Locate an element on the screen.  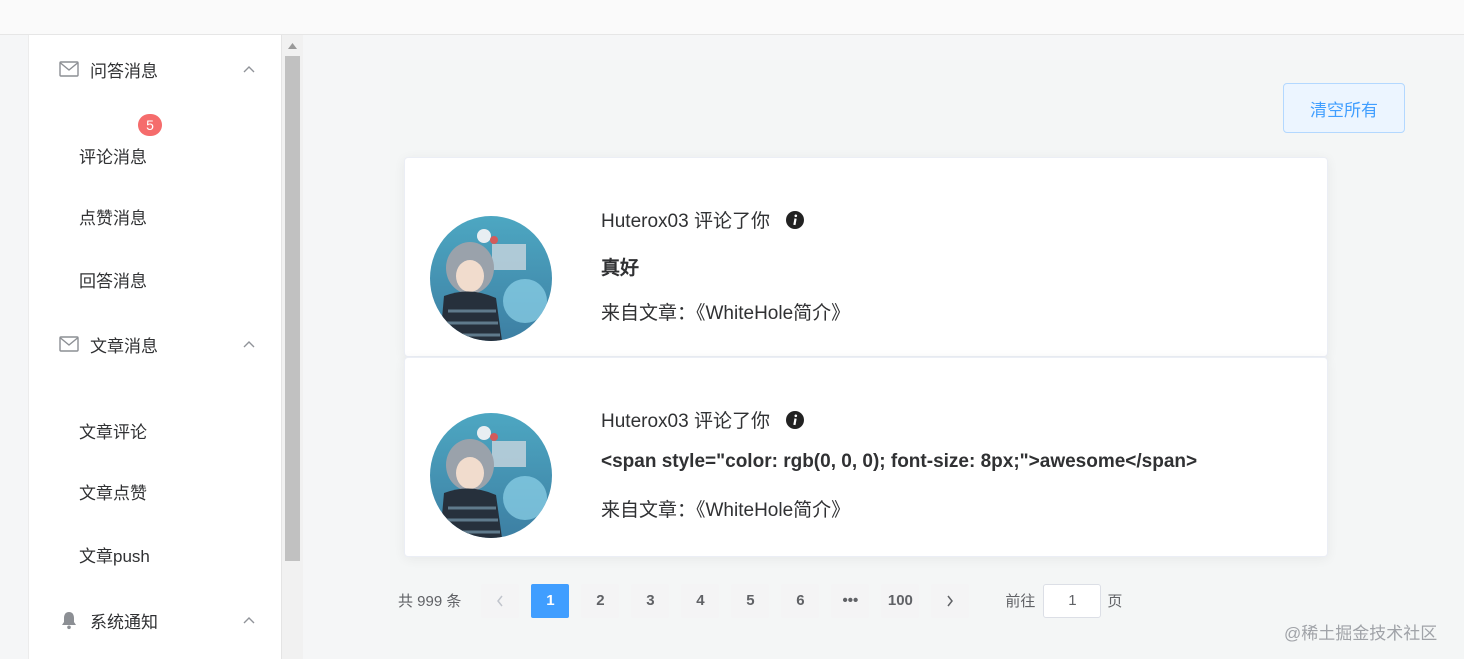
sidebar-item-answer-messages: 回答消息 is located at coordinates (155, 279).